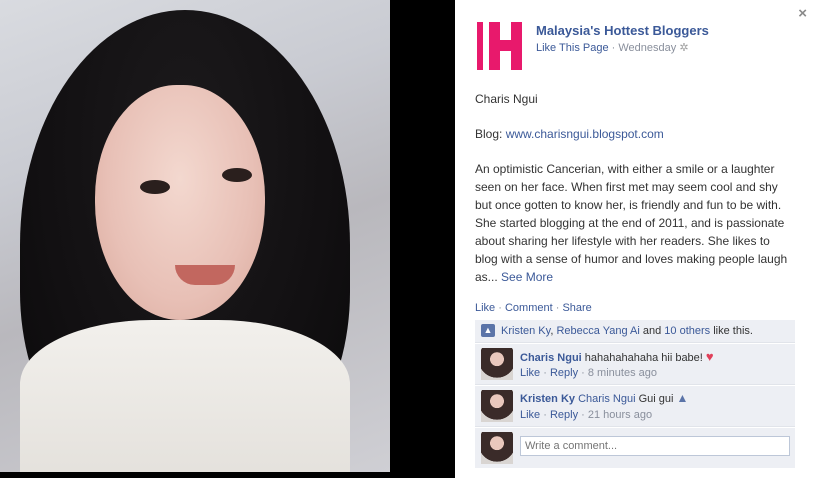 This screenshot has width=815, height=478. I want to click on mention-link: Charis Ngui, so click(606, 399).